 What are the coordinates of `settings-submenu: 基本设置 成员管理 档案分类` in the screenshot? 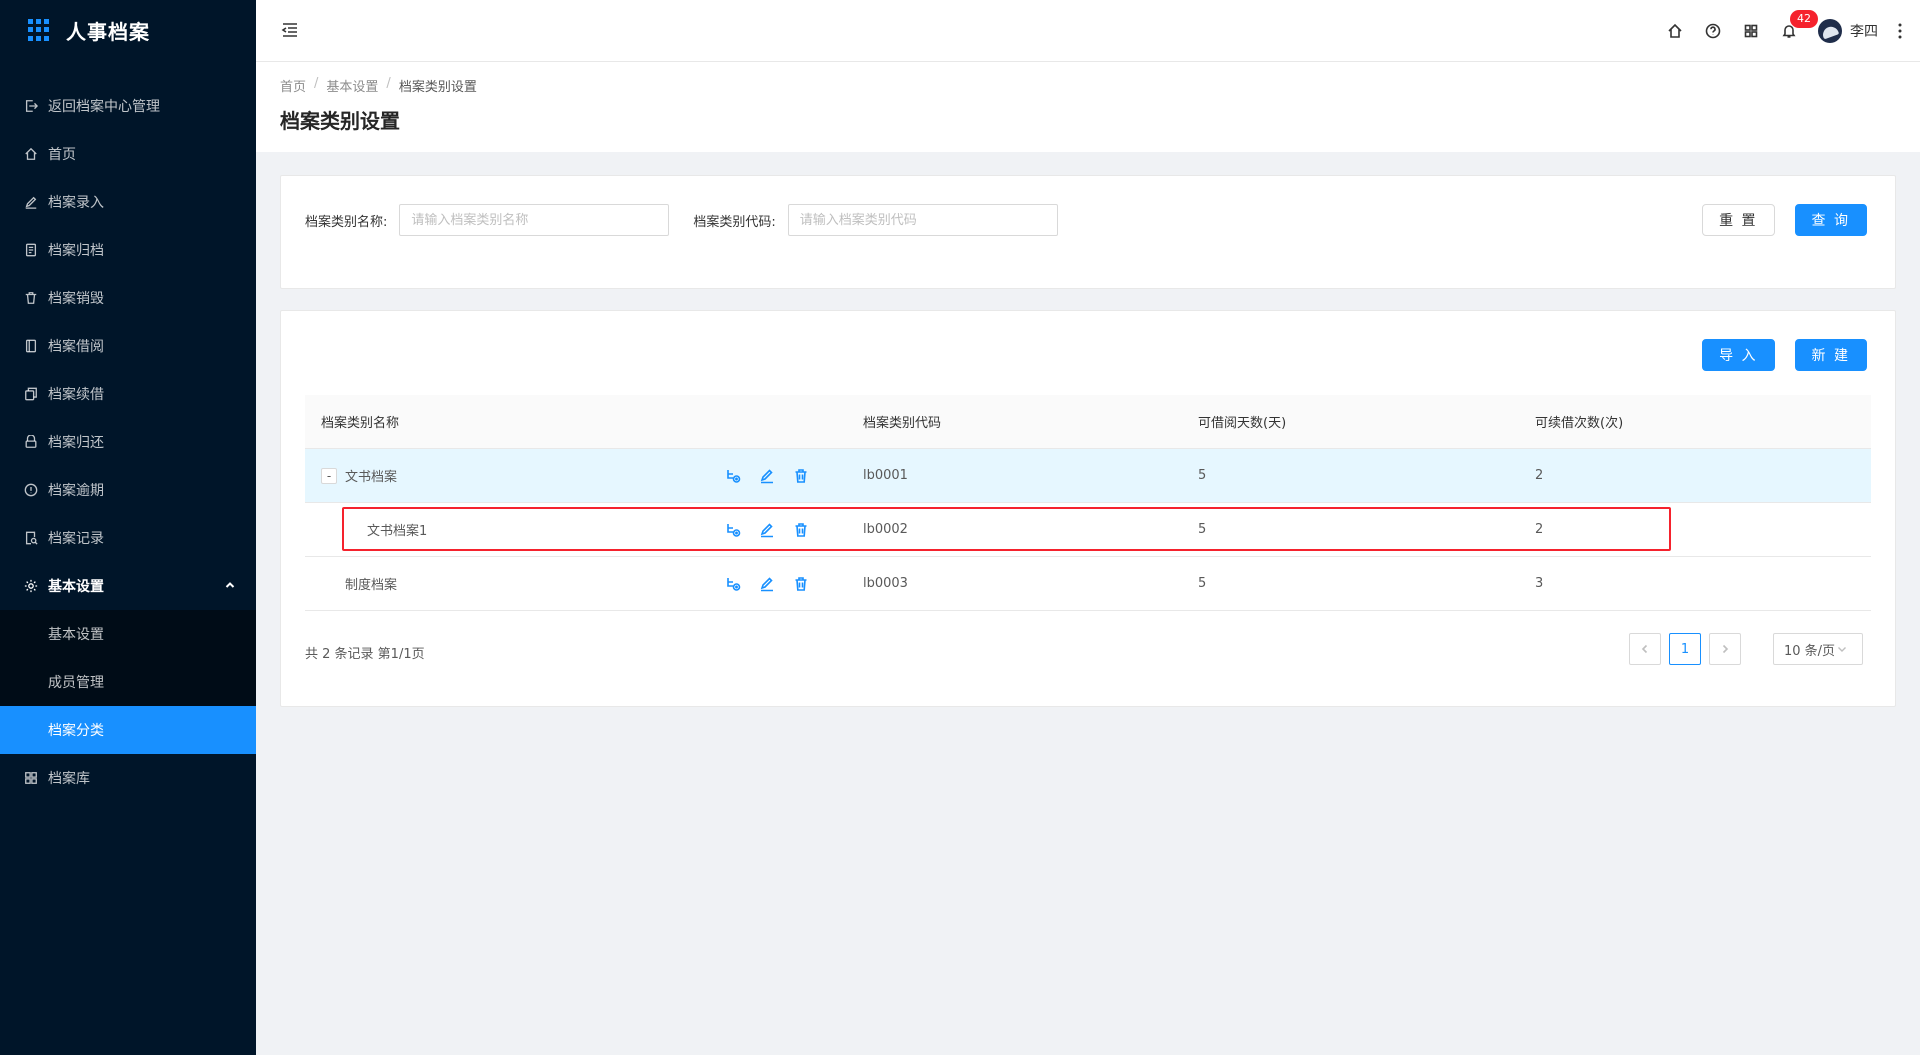 It's located at (128, 682).